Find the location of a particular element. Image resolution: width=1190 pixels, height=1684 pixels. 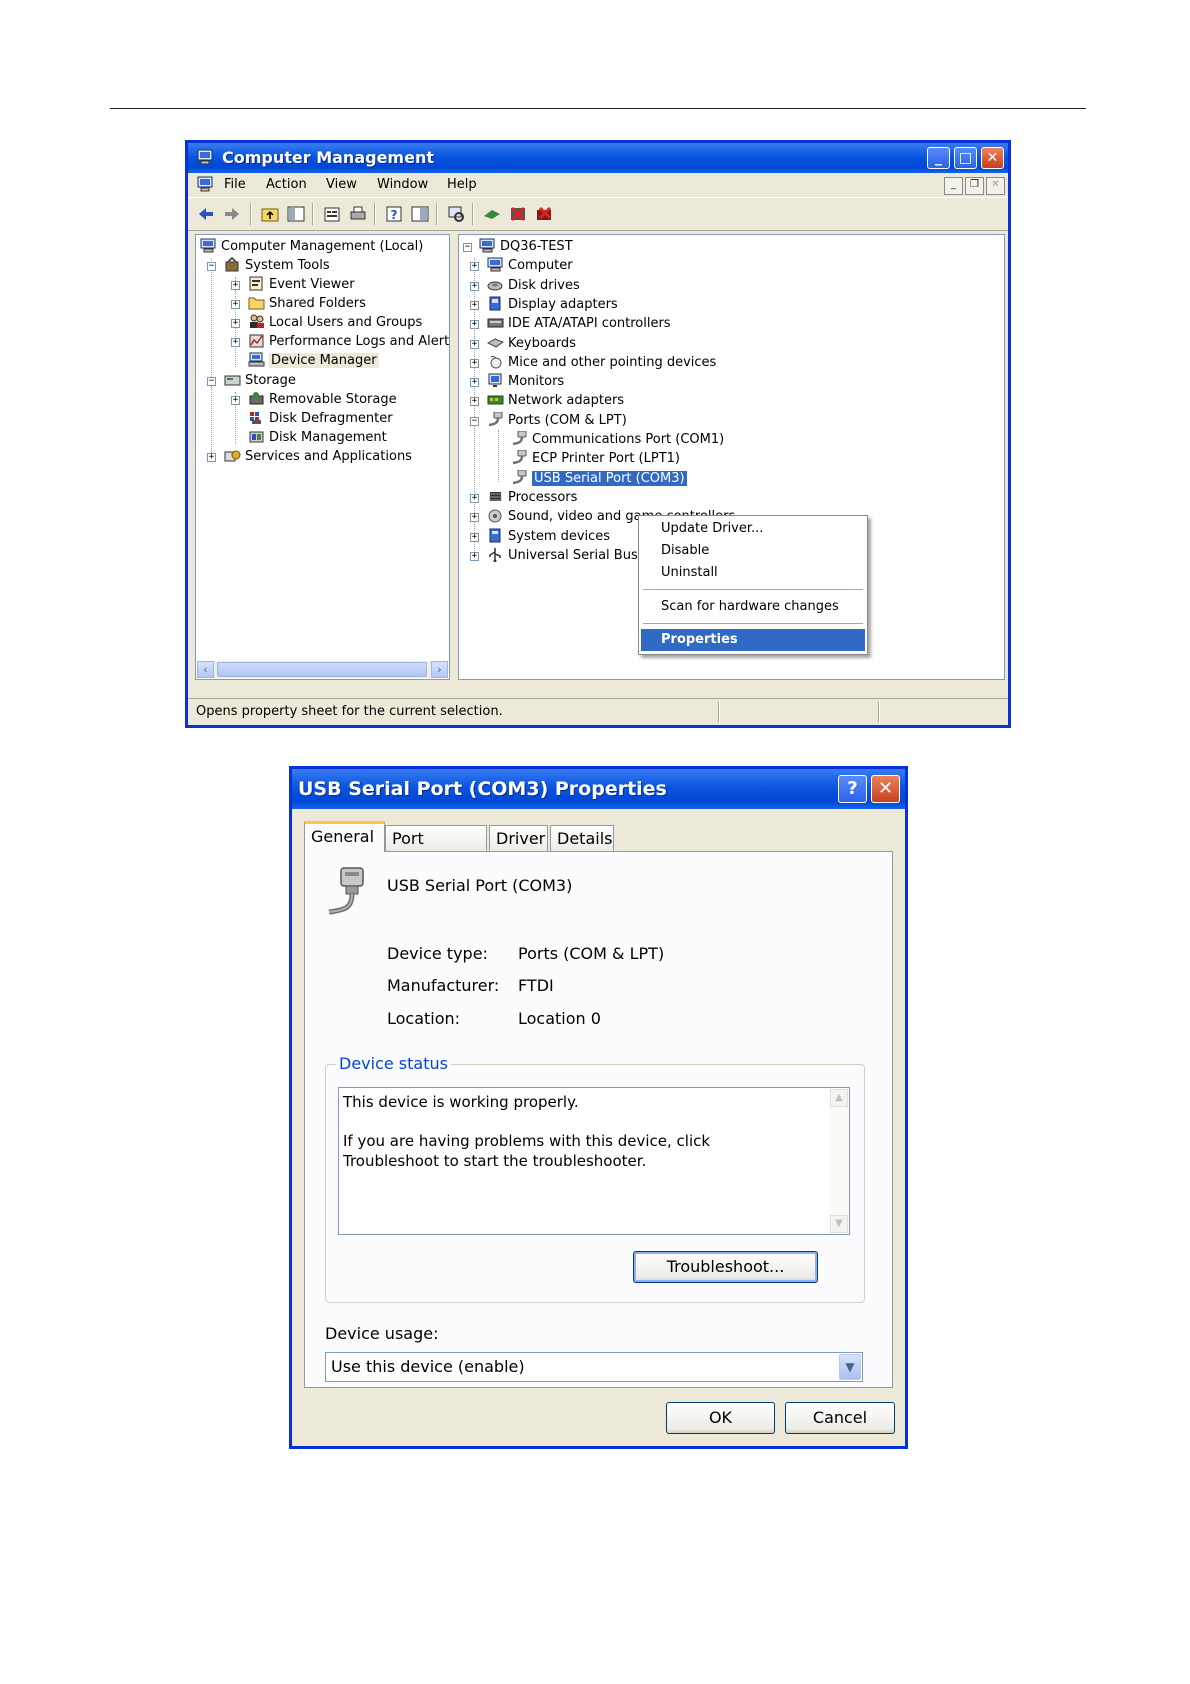

minimize-button: _ is located at coordinates (938, 158).